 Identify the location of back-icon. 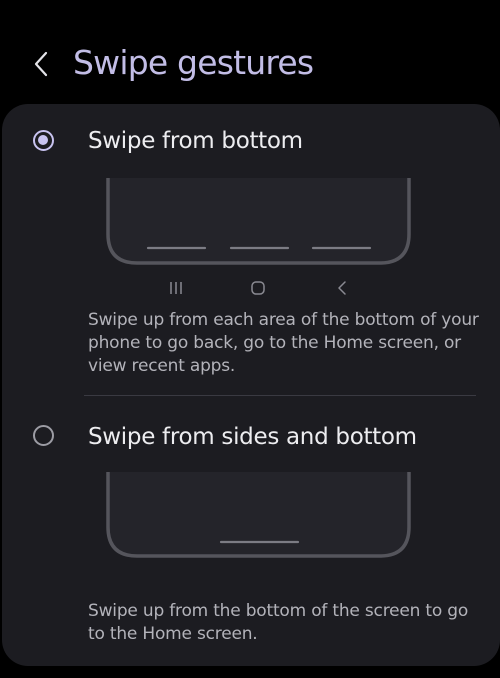
(342, 288).